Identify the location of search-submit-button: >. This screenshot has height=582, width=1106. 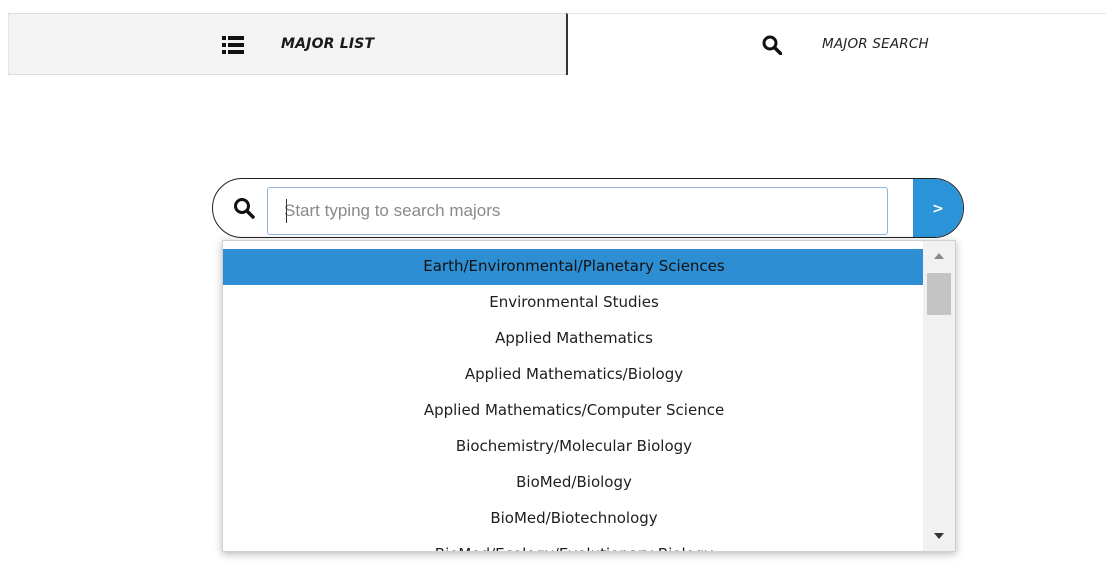
(938, 208).